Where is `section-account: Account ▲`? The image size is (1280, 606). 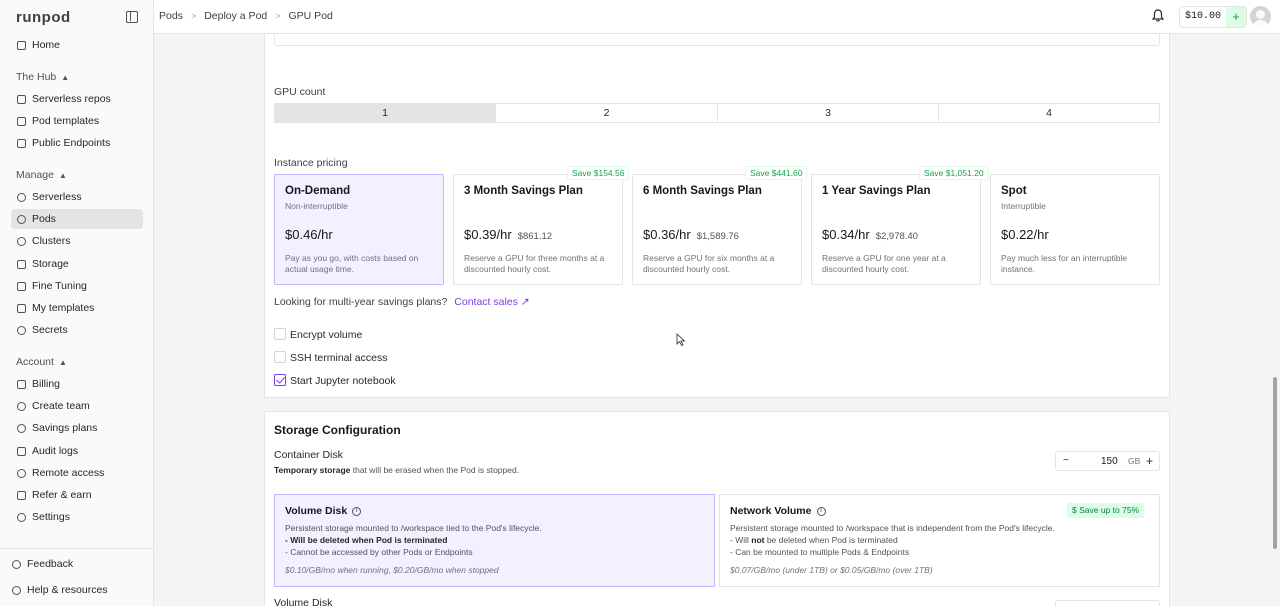
section-account: Account ▲ is located at coordinates (41, 362).